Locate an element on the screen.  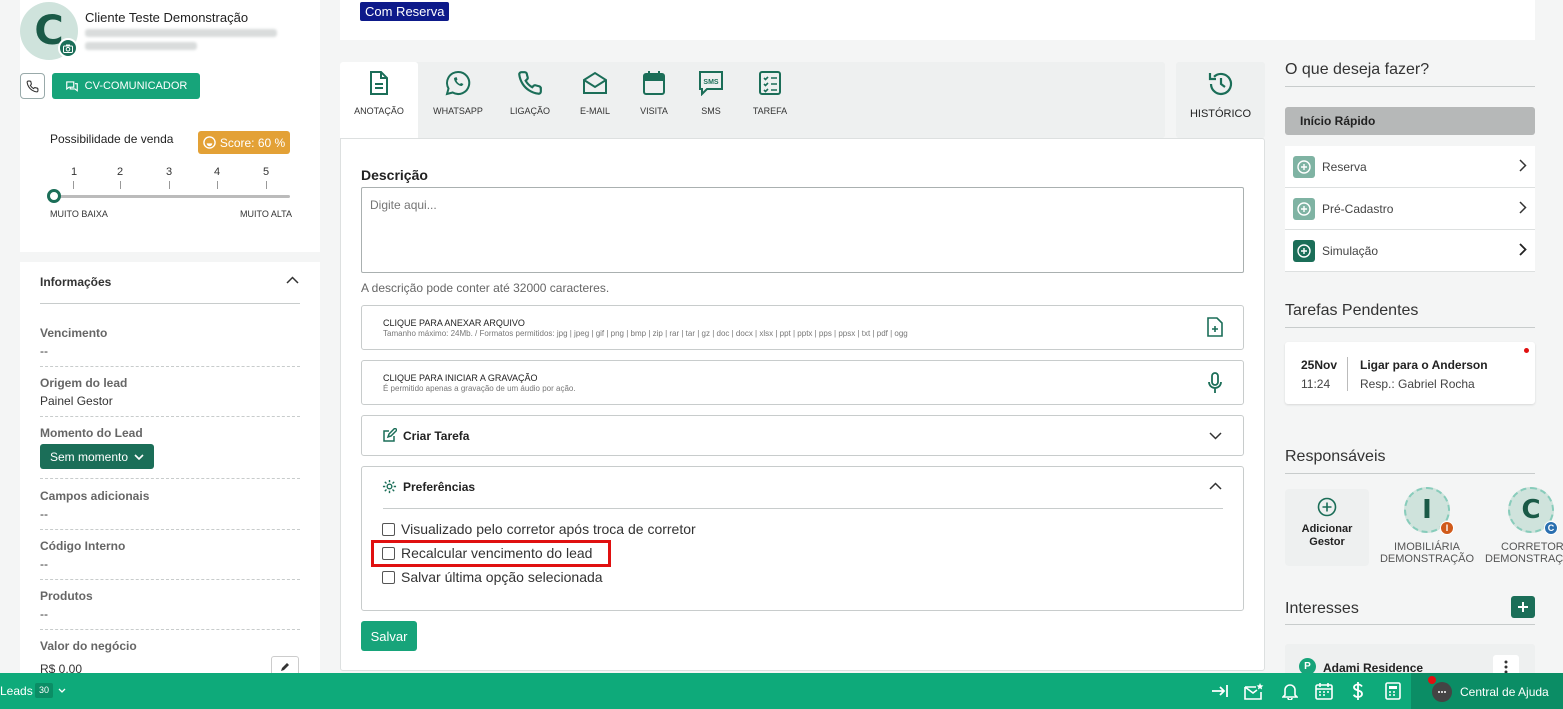
possibility-slider-track is located at coordinates (172, 196).